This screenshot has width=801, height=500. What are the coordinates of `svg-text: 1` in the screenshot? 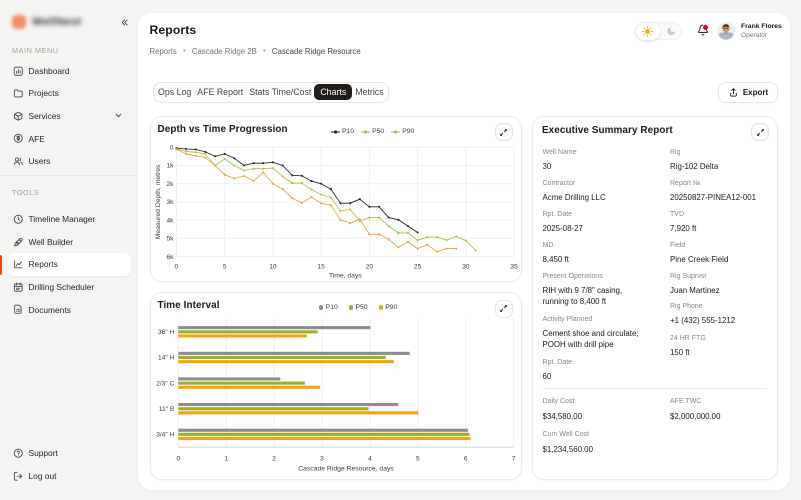 It's located at (226, 459).